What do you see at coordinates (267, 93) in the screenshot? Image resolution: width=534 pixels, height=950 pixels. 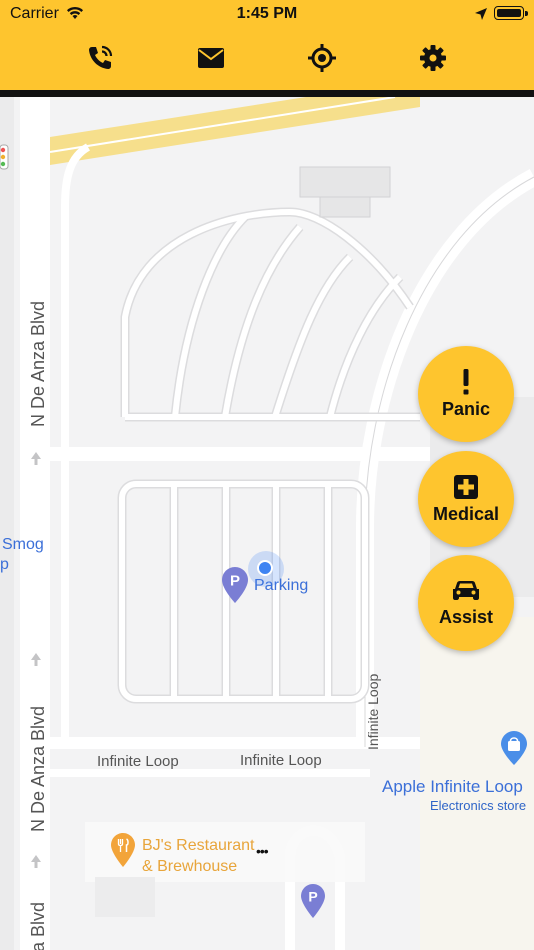 I see `toolbar-divider` at bounding box center [267, 93].